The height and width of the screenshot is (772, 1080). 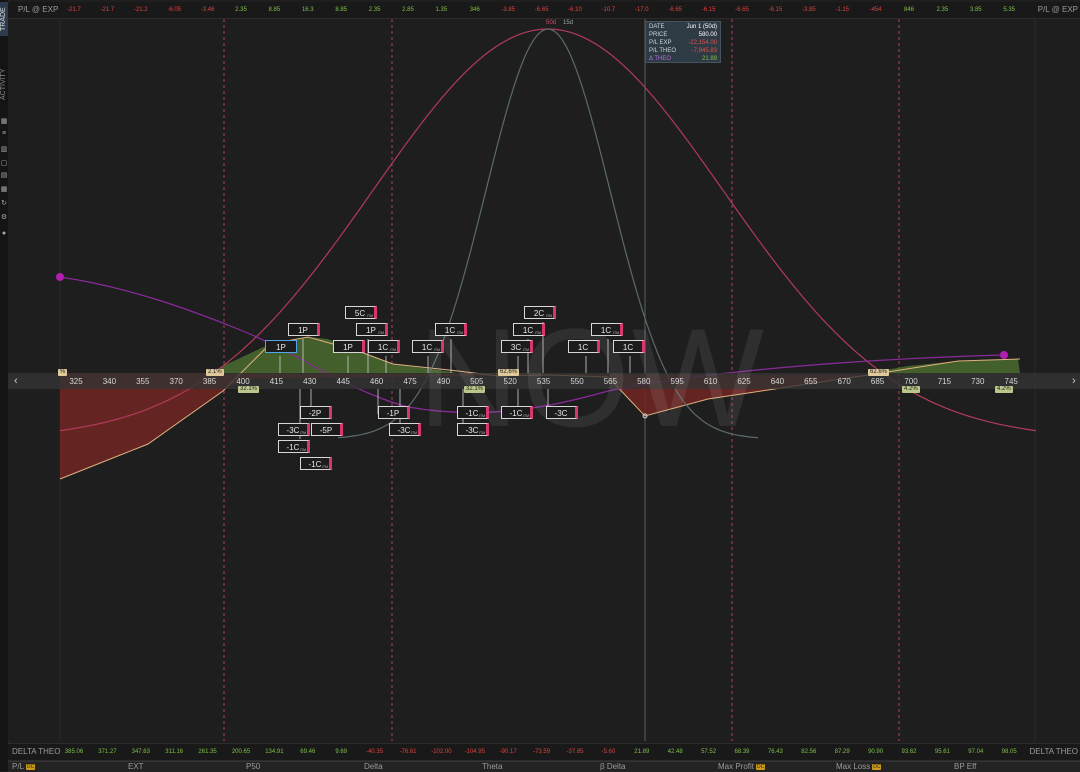 I want to click on strip-value: 347.63, so click(x=140, y=752).